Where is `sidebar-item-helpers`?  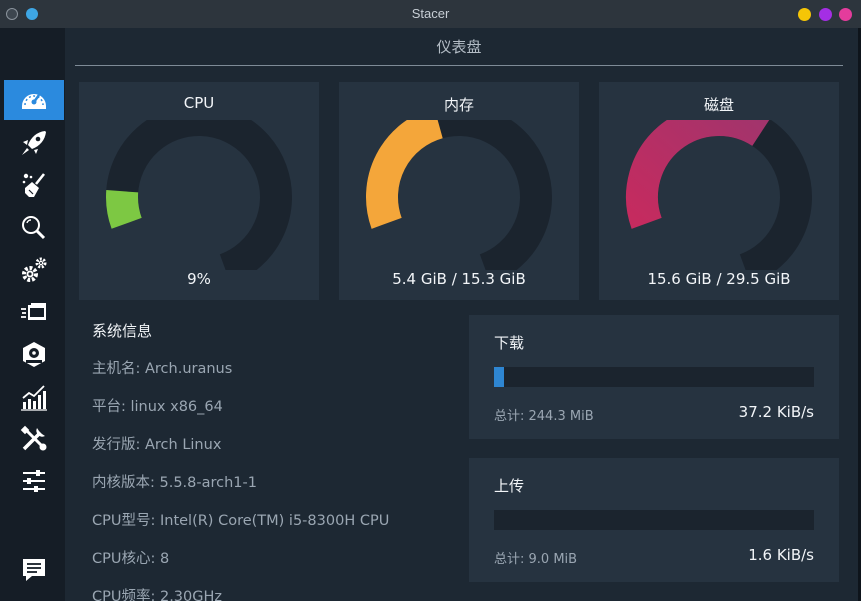
sidebar-item-helpers is located at coordinates (34, 439).